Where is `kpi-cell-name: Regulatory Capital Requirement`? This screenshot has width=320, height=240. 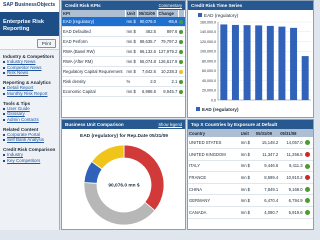 kpi-cell-name: Regulatory Capital Requirement is located at coordinates (94, 71).